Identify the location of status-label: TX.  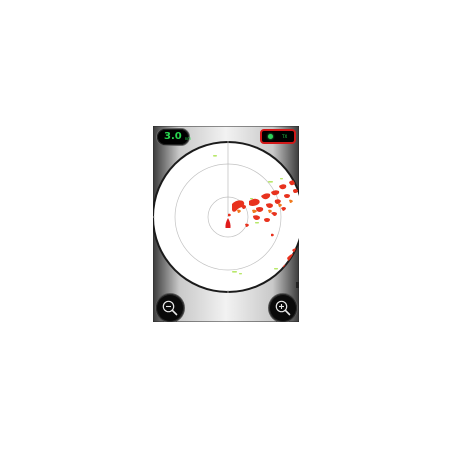
(285, 136).